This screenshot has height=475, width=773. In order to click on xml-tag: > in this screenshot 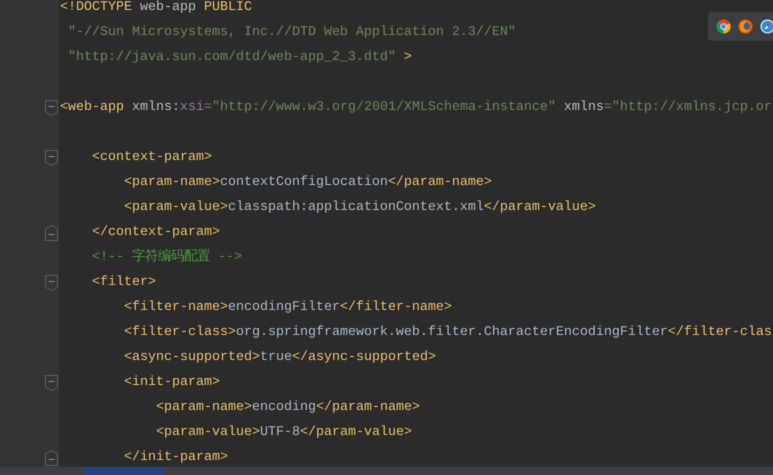, I will do `click(404, 58)`.